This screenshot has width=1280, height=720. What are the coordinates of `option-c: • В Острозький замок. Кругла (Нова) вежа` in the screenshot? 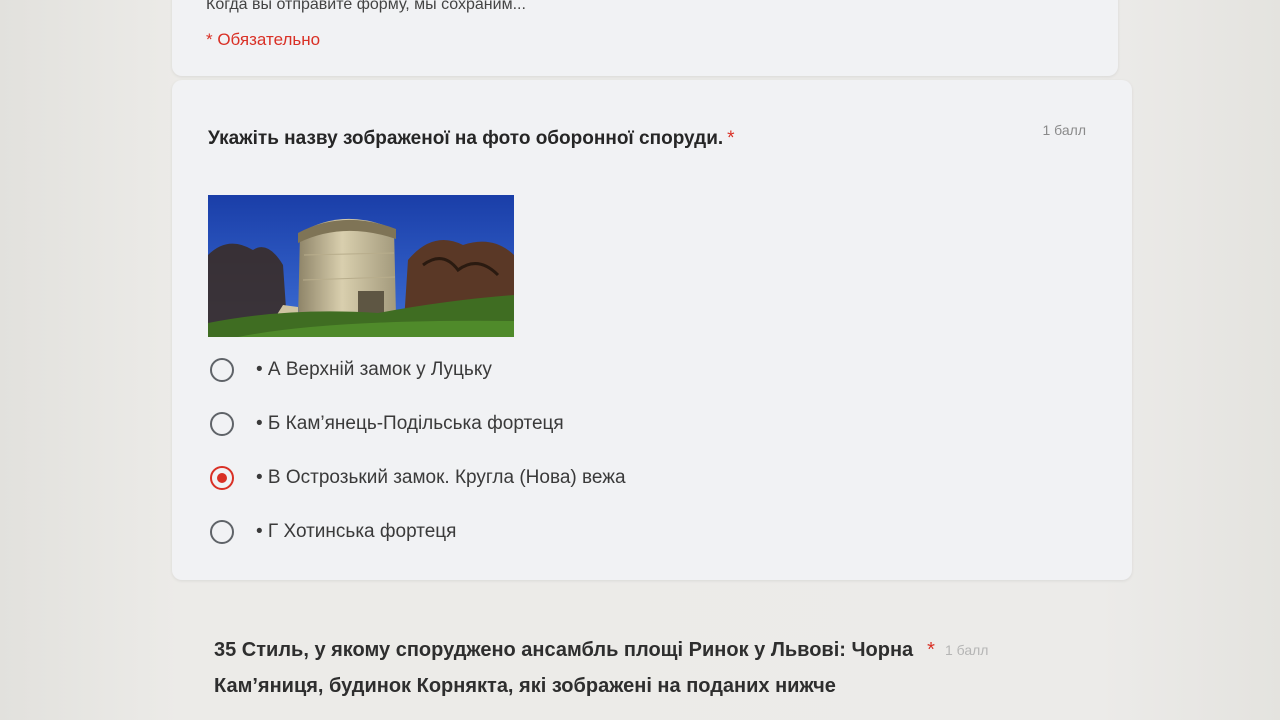 It's located at (418, 478).